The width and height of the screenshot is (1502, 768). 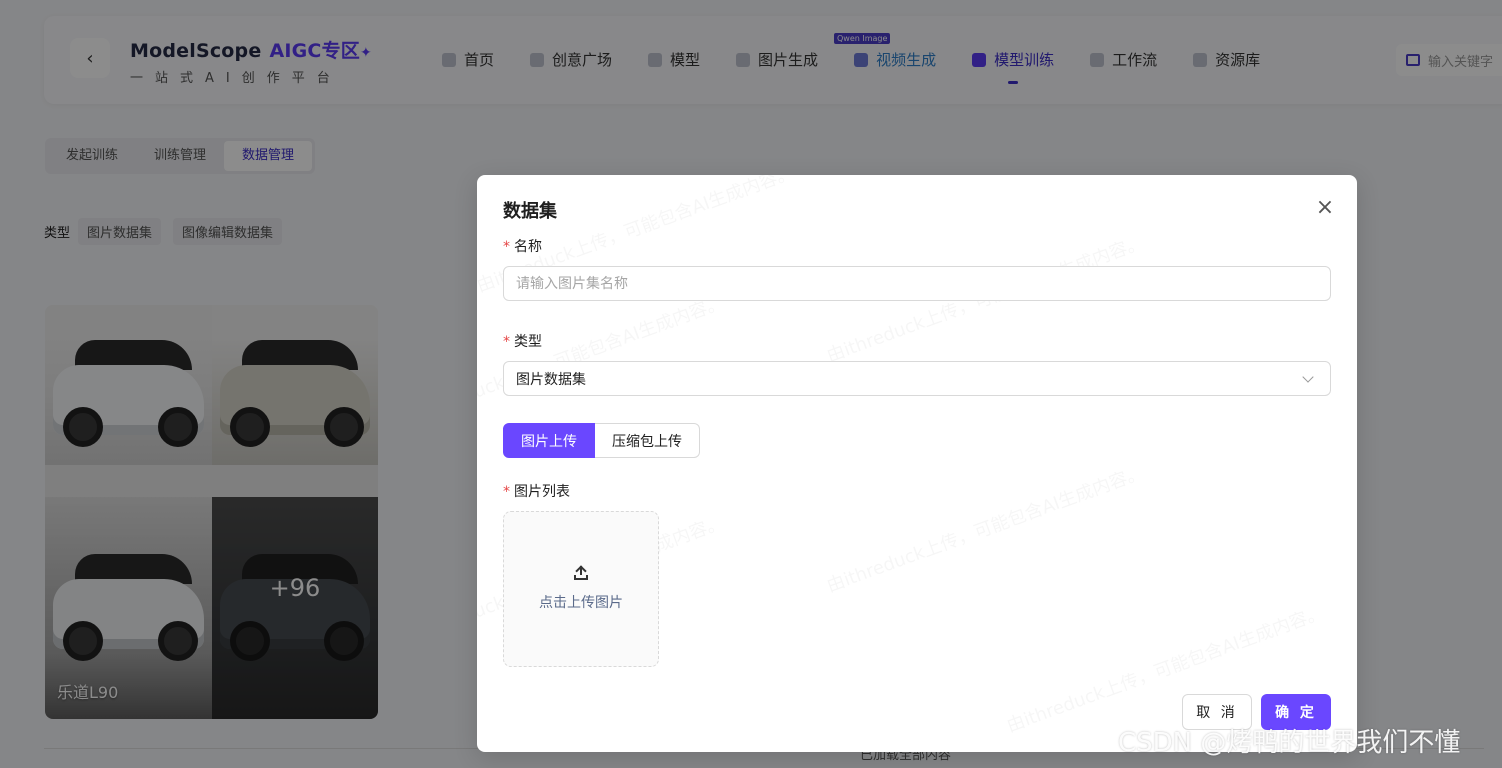 I want to click on chevron-down-icon, so click(x=1308, y=376).